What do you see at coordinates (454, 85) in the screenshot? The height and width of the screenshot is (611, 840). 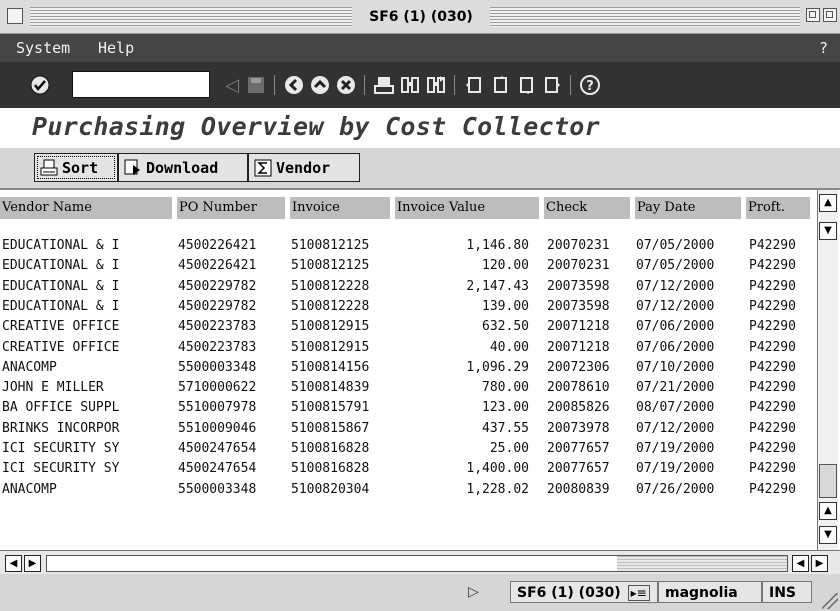 I see `toolbar-separator` at bounding box center [454, 85].